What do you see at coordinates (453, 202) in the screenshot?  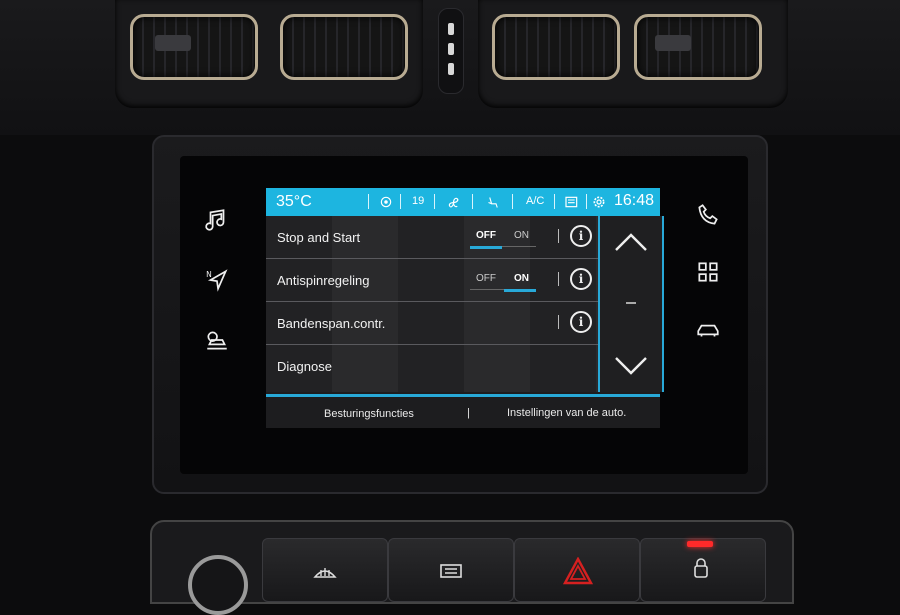 I see `fan-icon` at bounding box center [453, 202].